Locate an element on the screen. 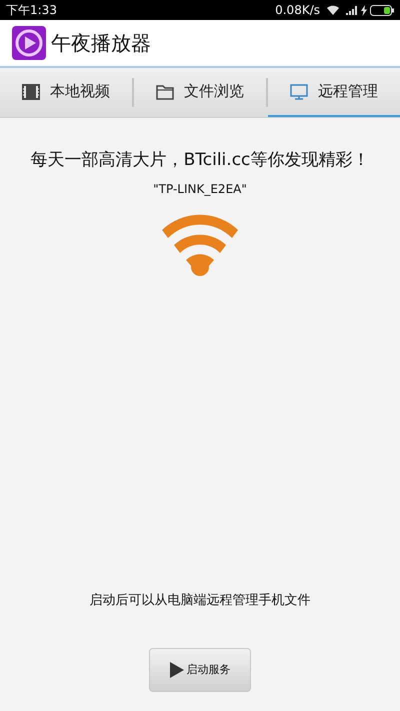  monitor-icon is located at coordinates (299, 92).